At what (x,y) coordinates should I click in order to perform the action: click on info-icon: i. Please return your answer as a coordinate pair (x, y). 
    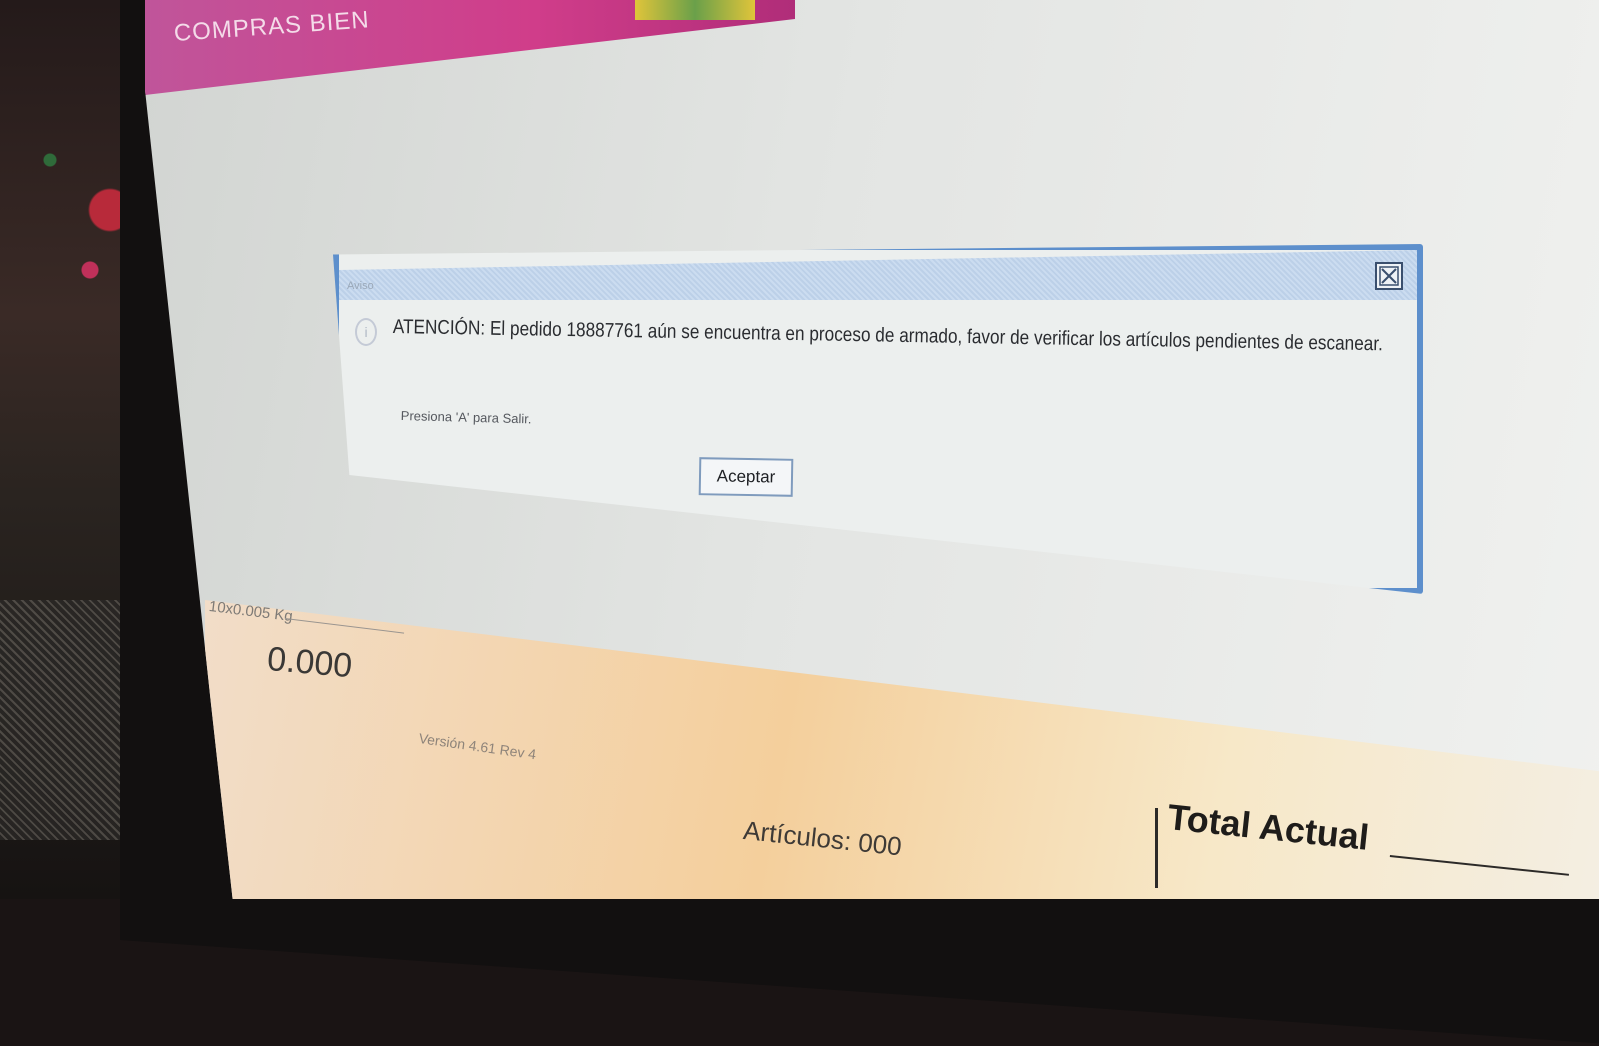
    Looking at the image, I should click on (366, 332).